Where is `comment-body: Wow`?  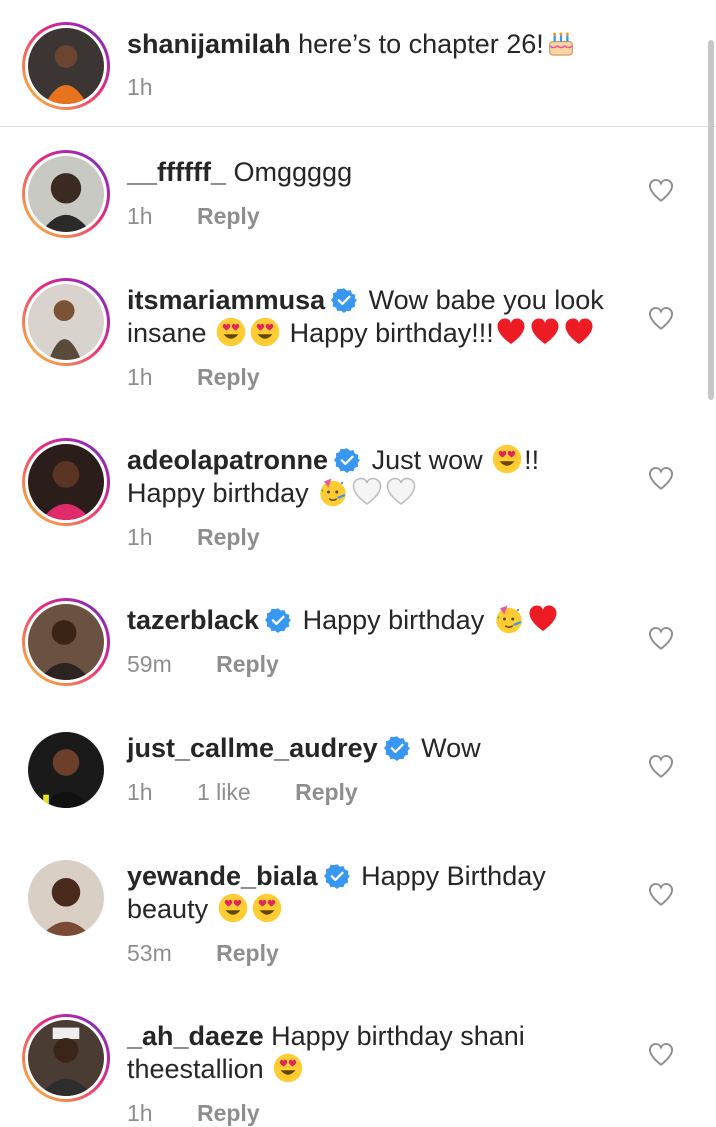 comment-body: Wow is located at coordinates (451, 748).